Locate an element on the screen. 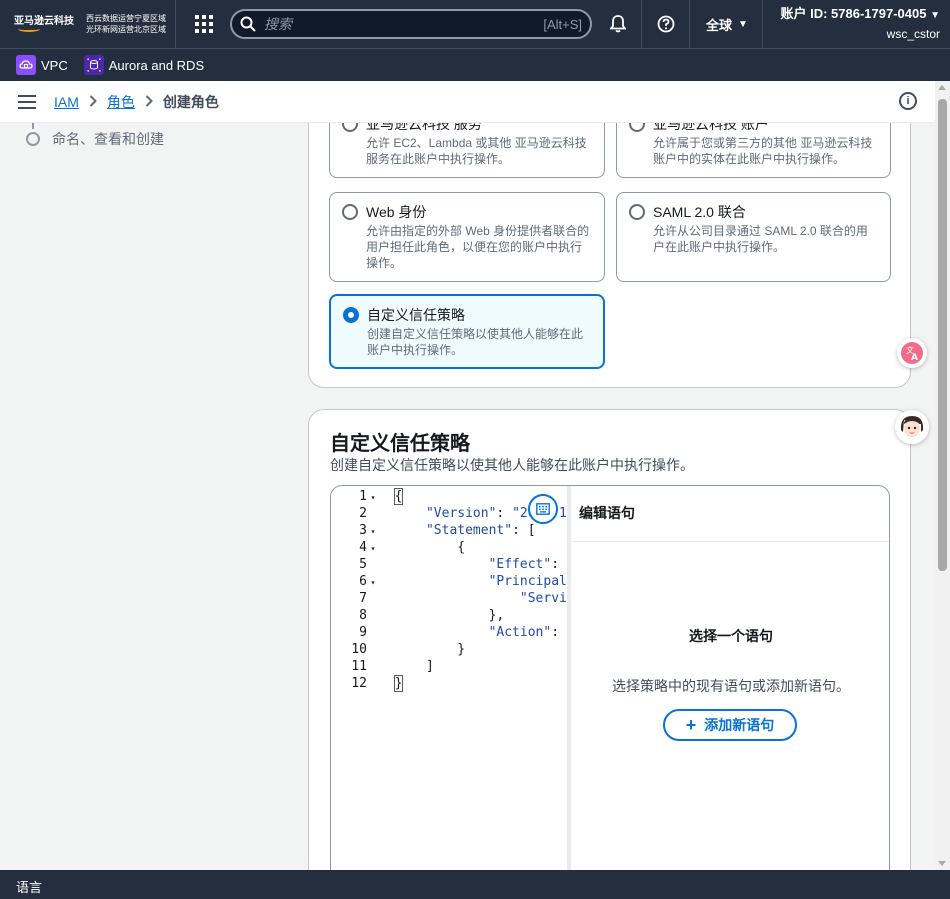  line-number: 11 is located at coordinates (359, 666).